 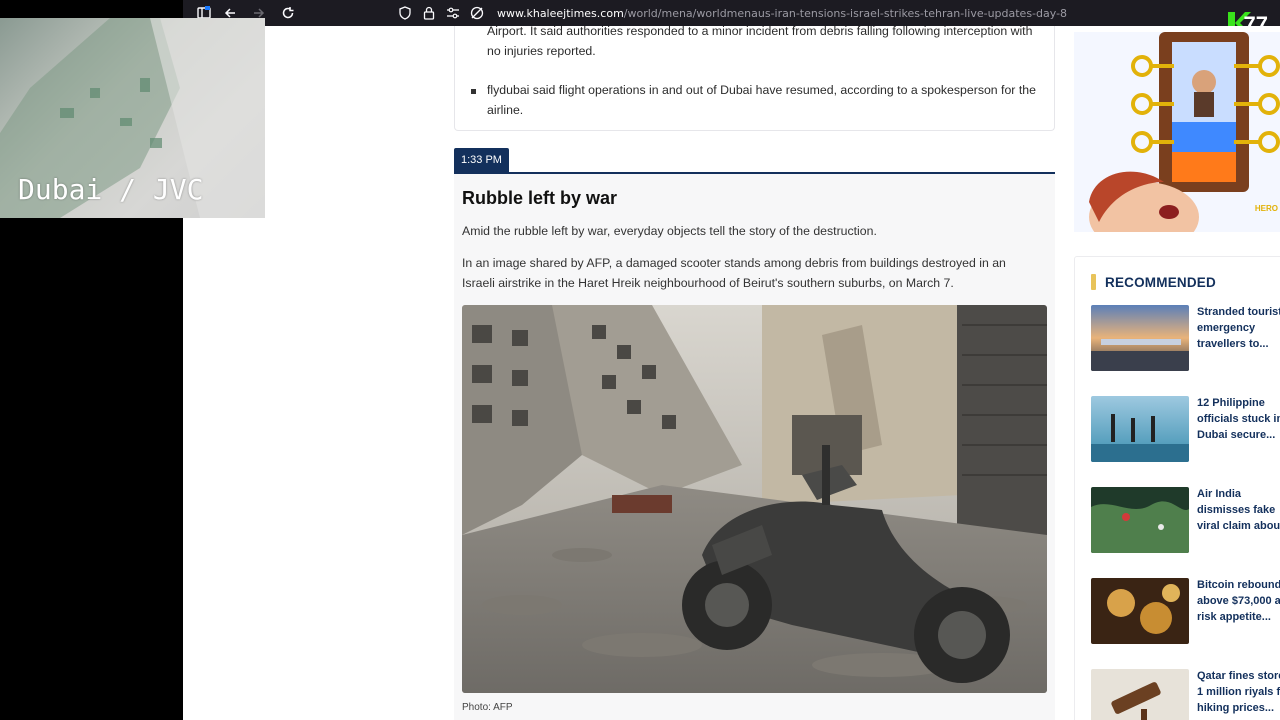 What do you see at coordinates (1160, 282) in the screenshot?
I see `recommended-title: RECOMMENDED` at bounding box center [1160, 282].